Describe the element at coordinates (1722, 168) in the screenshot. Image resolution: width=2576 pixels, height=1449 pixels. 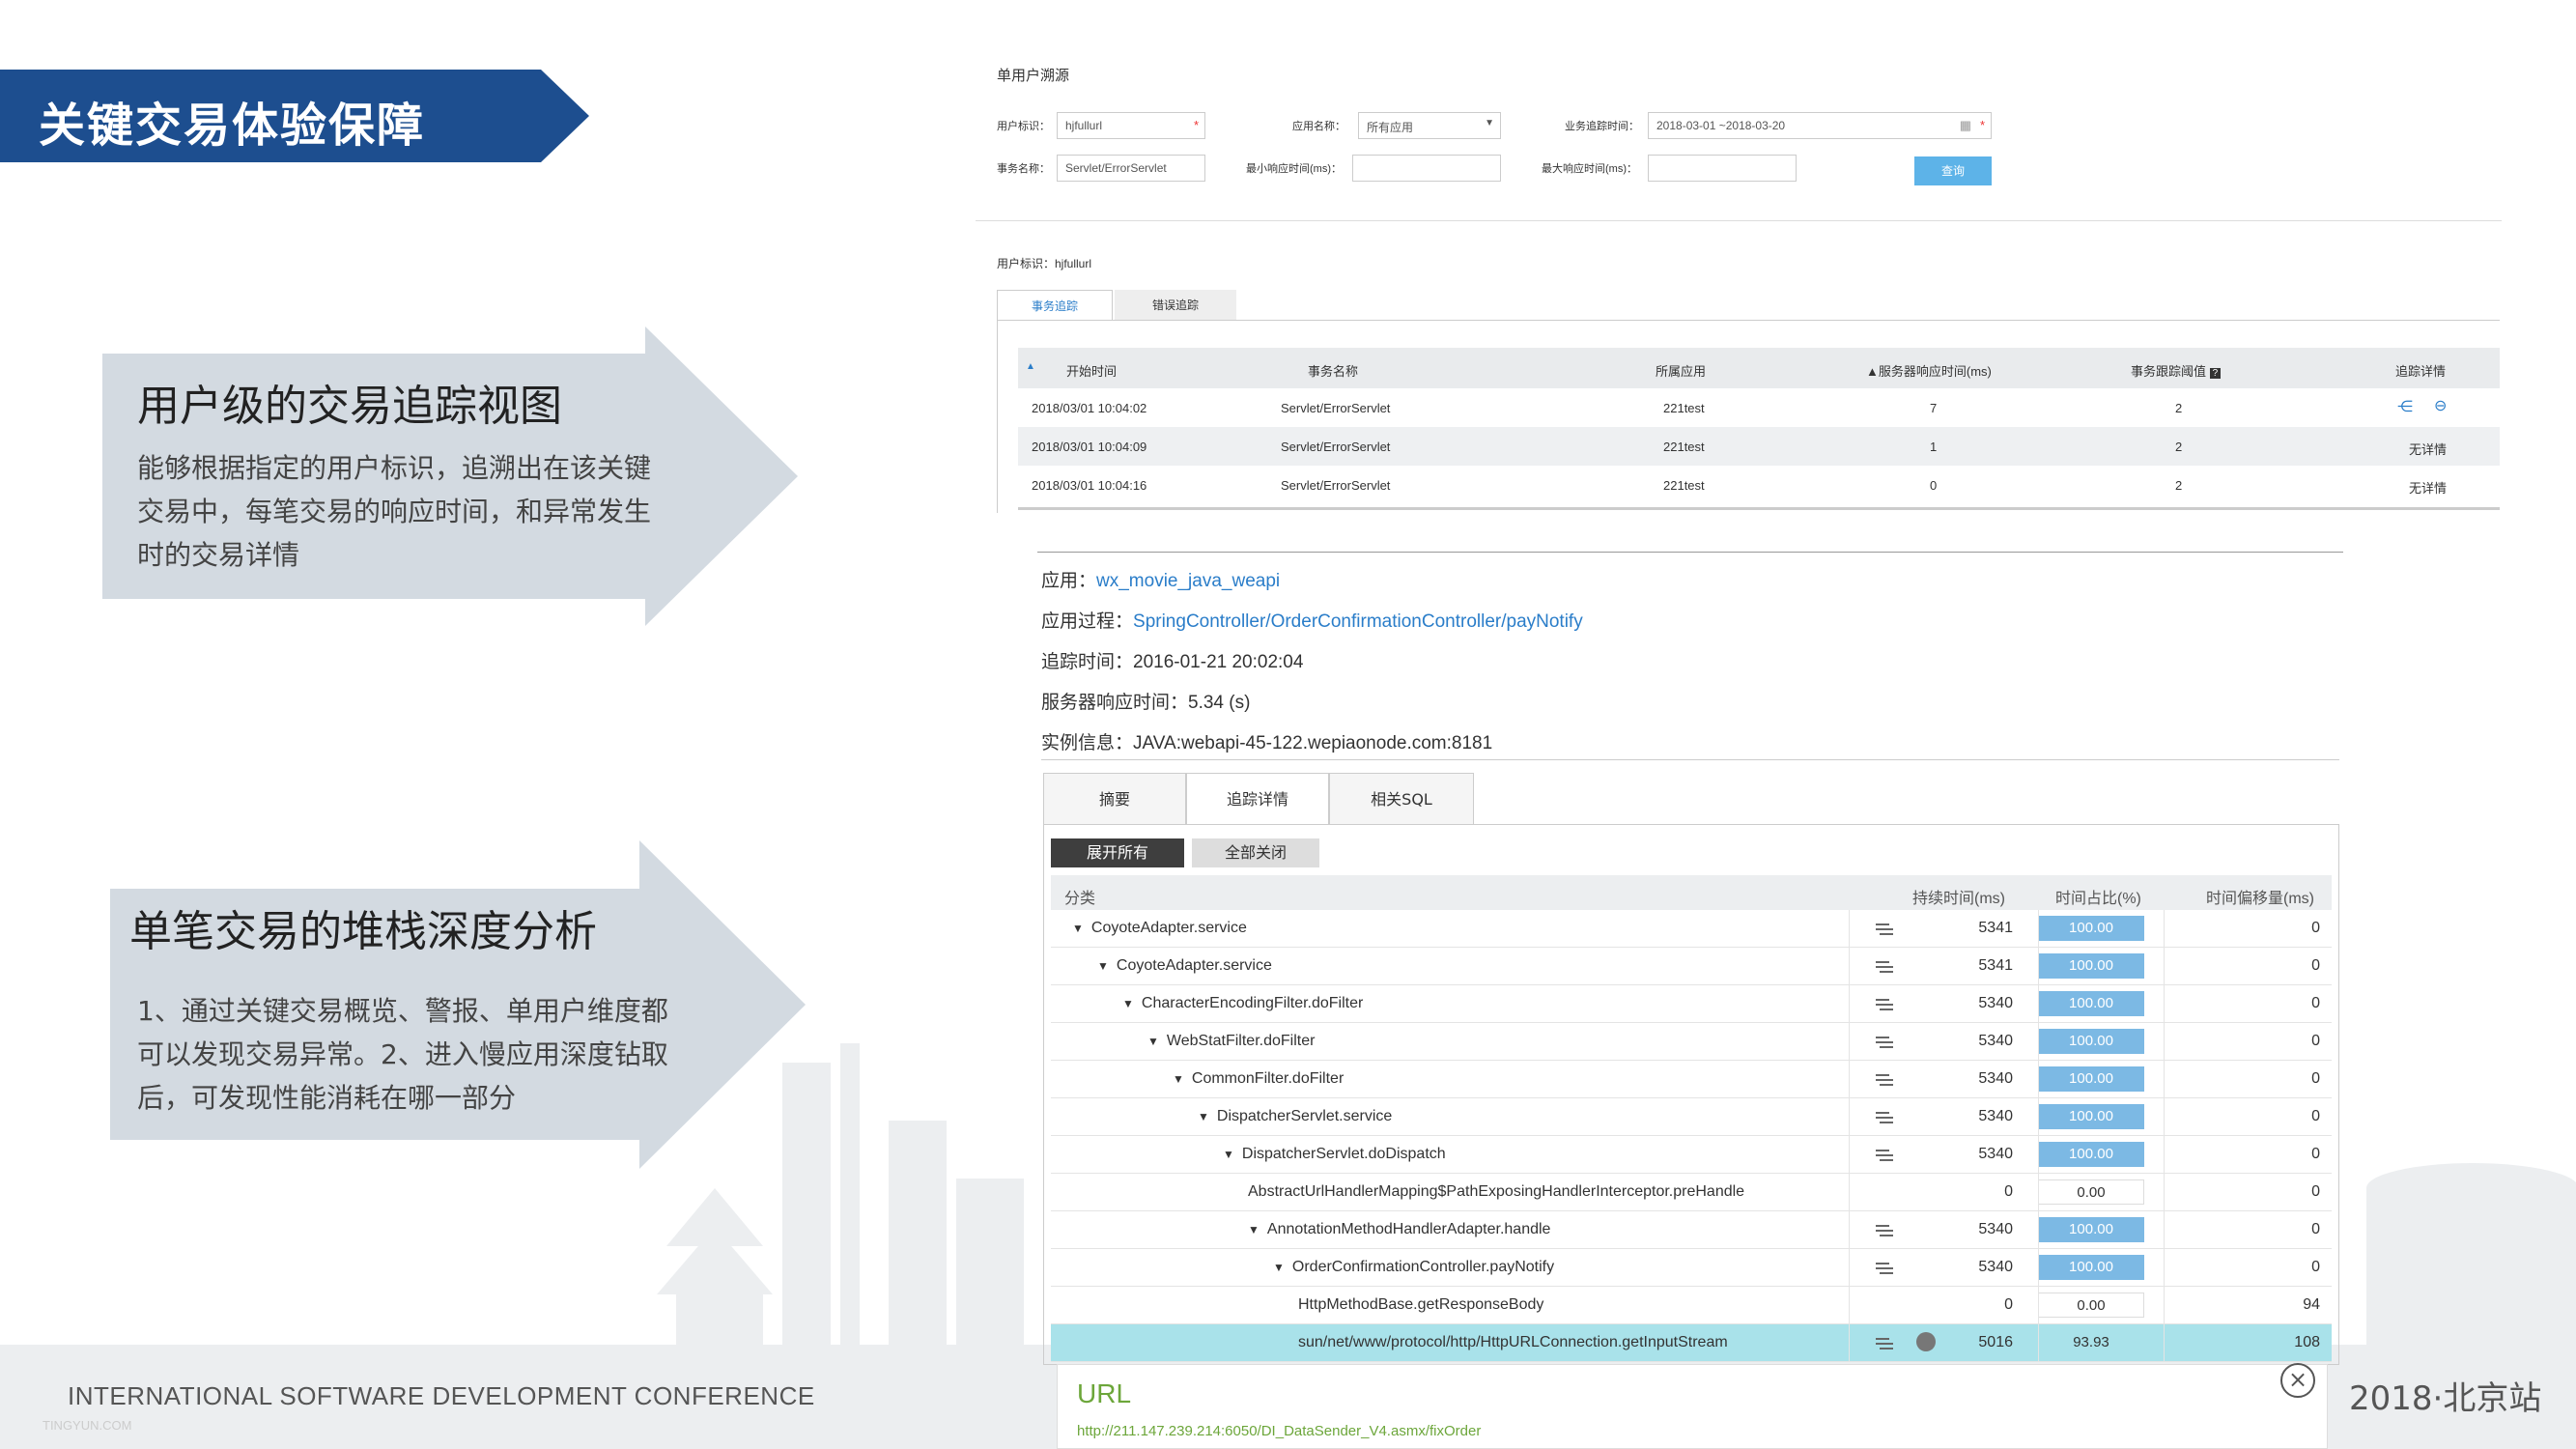
I see `max-resp-input` at that location.